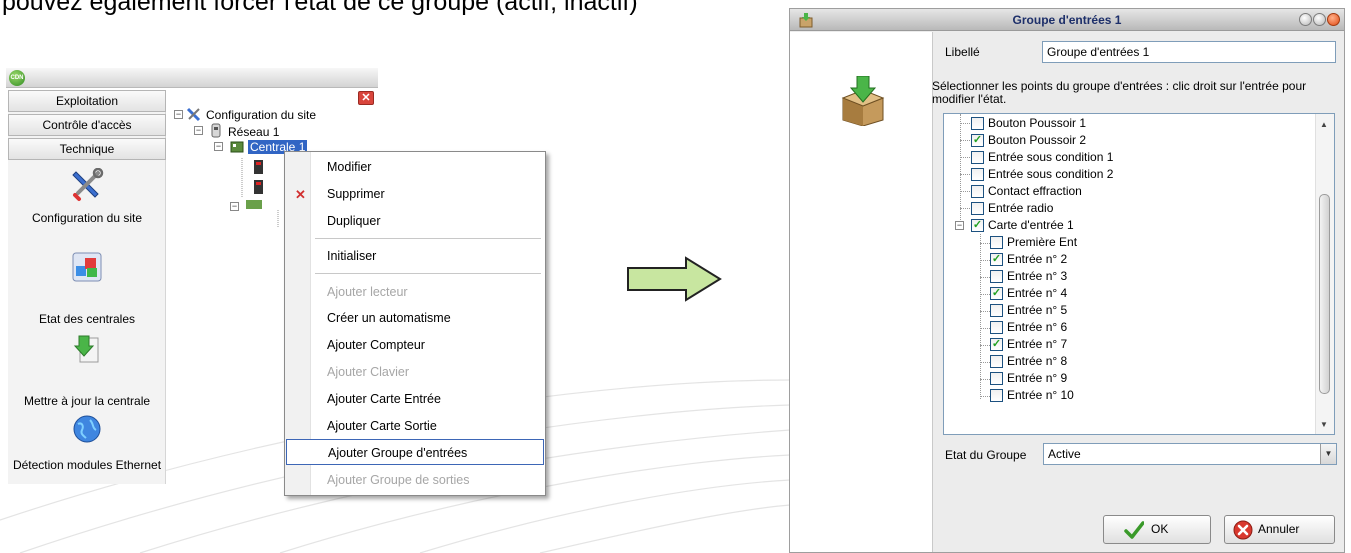 The image size is (1351, 553). What do you see at coordinates (1067, 20) in the screenshot?
I see `dialog-title: Groupe d'entrées 1` at bounding box center [1067, 20].